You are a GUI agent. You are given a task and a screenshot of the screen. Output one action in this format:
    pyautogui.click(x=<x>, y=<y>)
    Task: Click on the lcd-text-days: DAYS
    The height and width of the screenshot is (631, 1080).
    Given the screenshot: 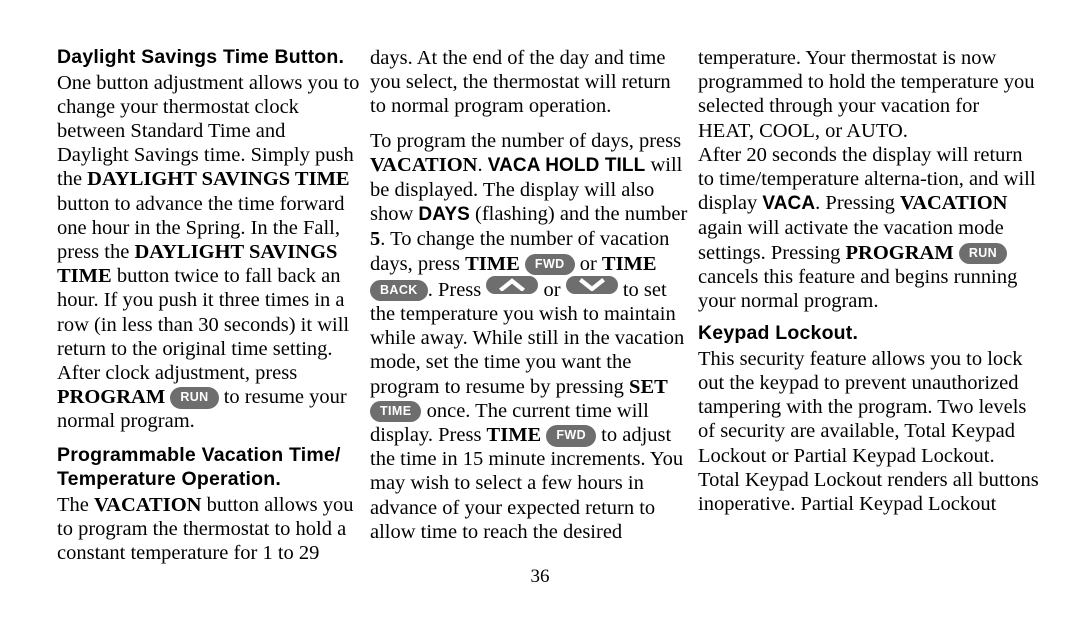 What is the action you would take?
    pyautogui.click(x=444, y=215)
    